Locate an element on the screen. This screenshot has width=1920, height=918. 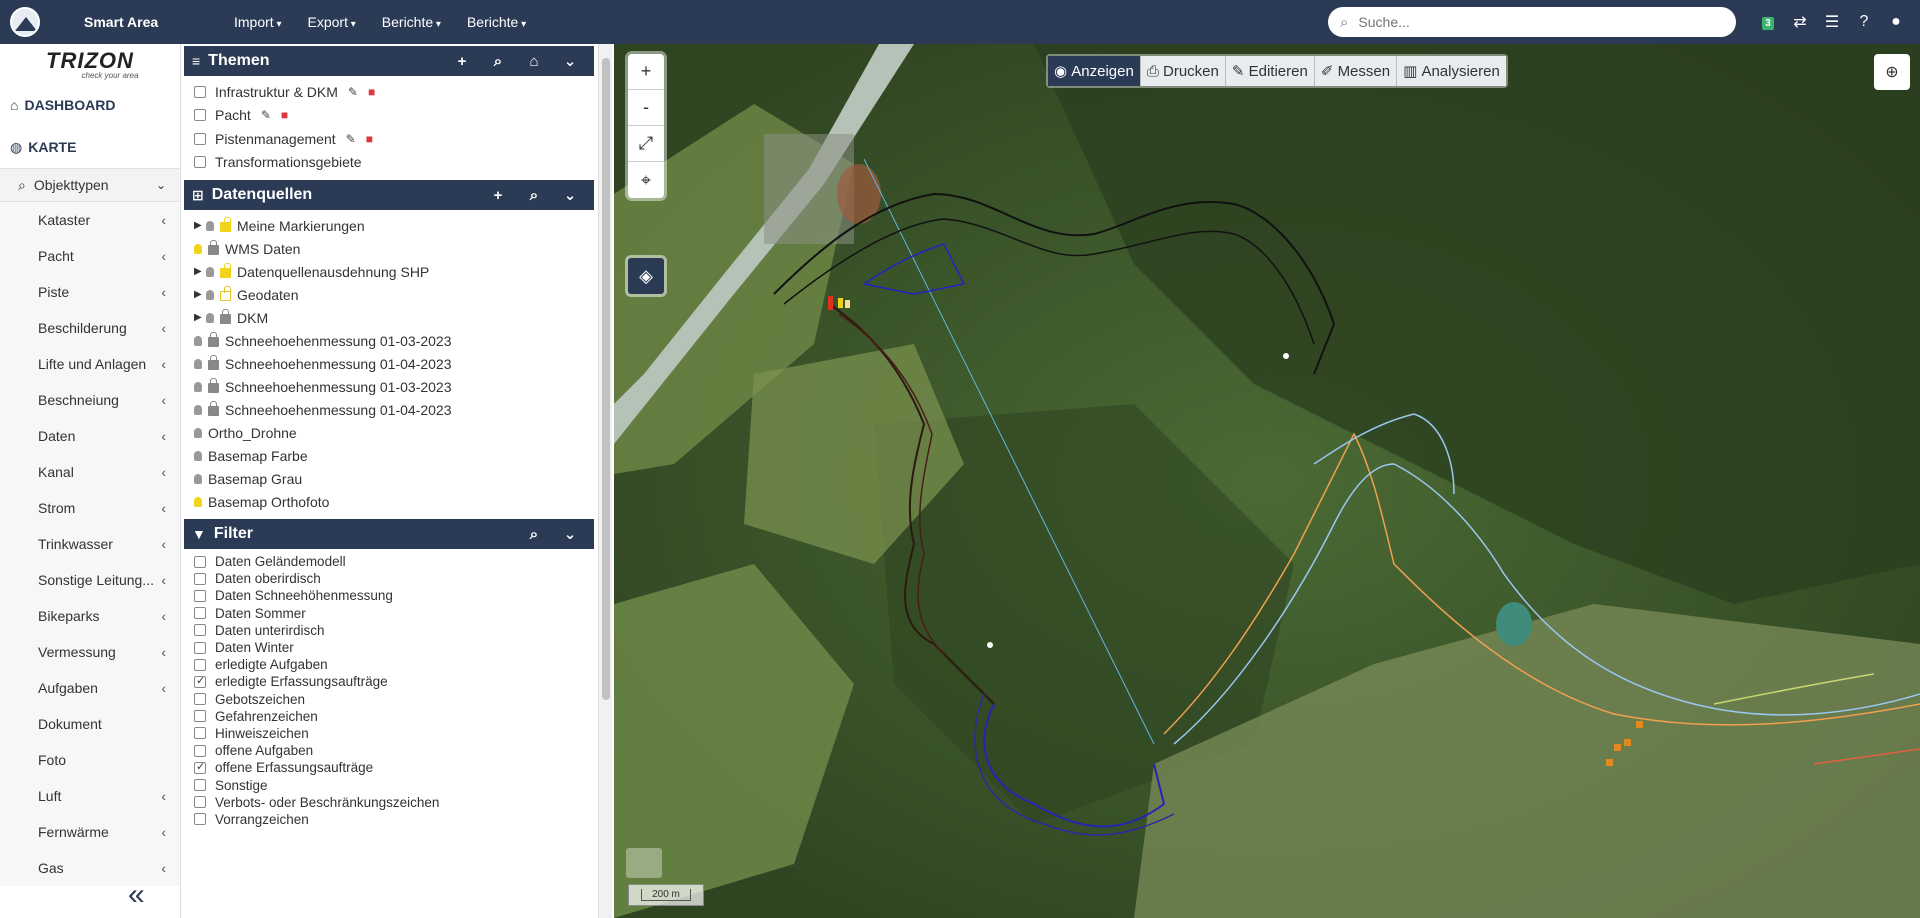
nav-karte: ◍ KARTE is located at coordinates (90, 147).